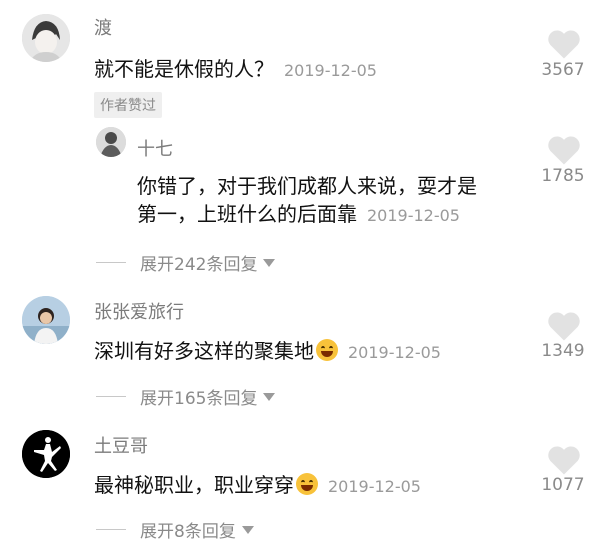  I want to click on comment-text: 最神秘职业，职业穿穿 2019-12-05, so click(257, 485).